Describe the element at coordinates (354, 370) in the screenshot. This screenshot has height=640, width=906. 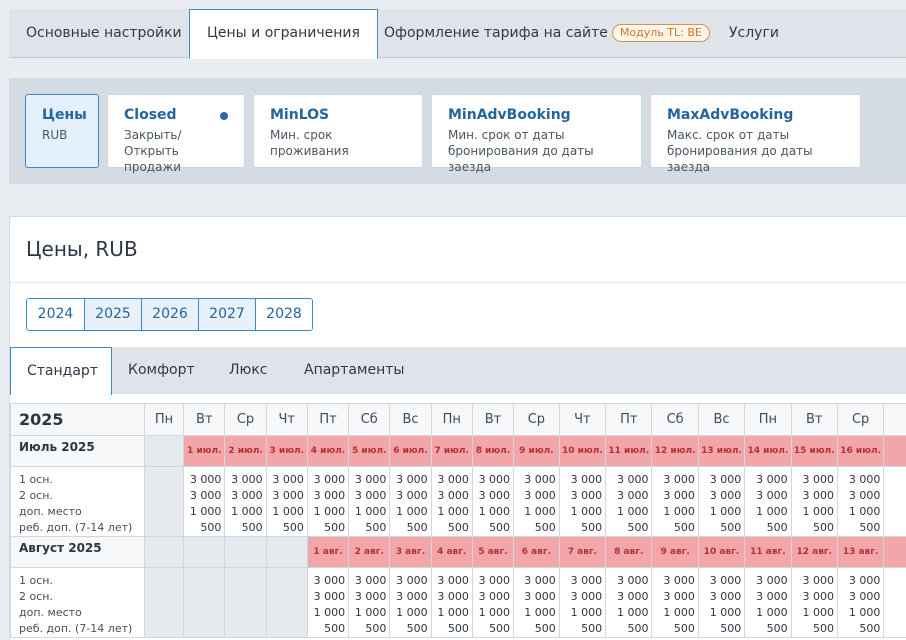
I see `tab-apartments: Апартаменты` at that location.